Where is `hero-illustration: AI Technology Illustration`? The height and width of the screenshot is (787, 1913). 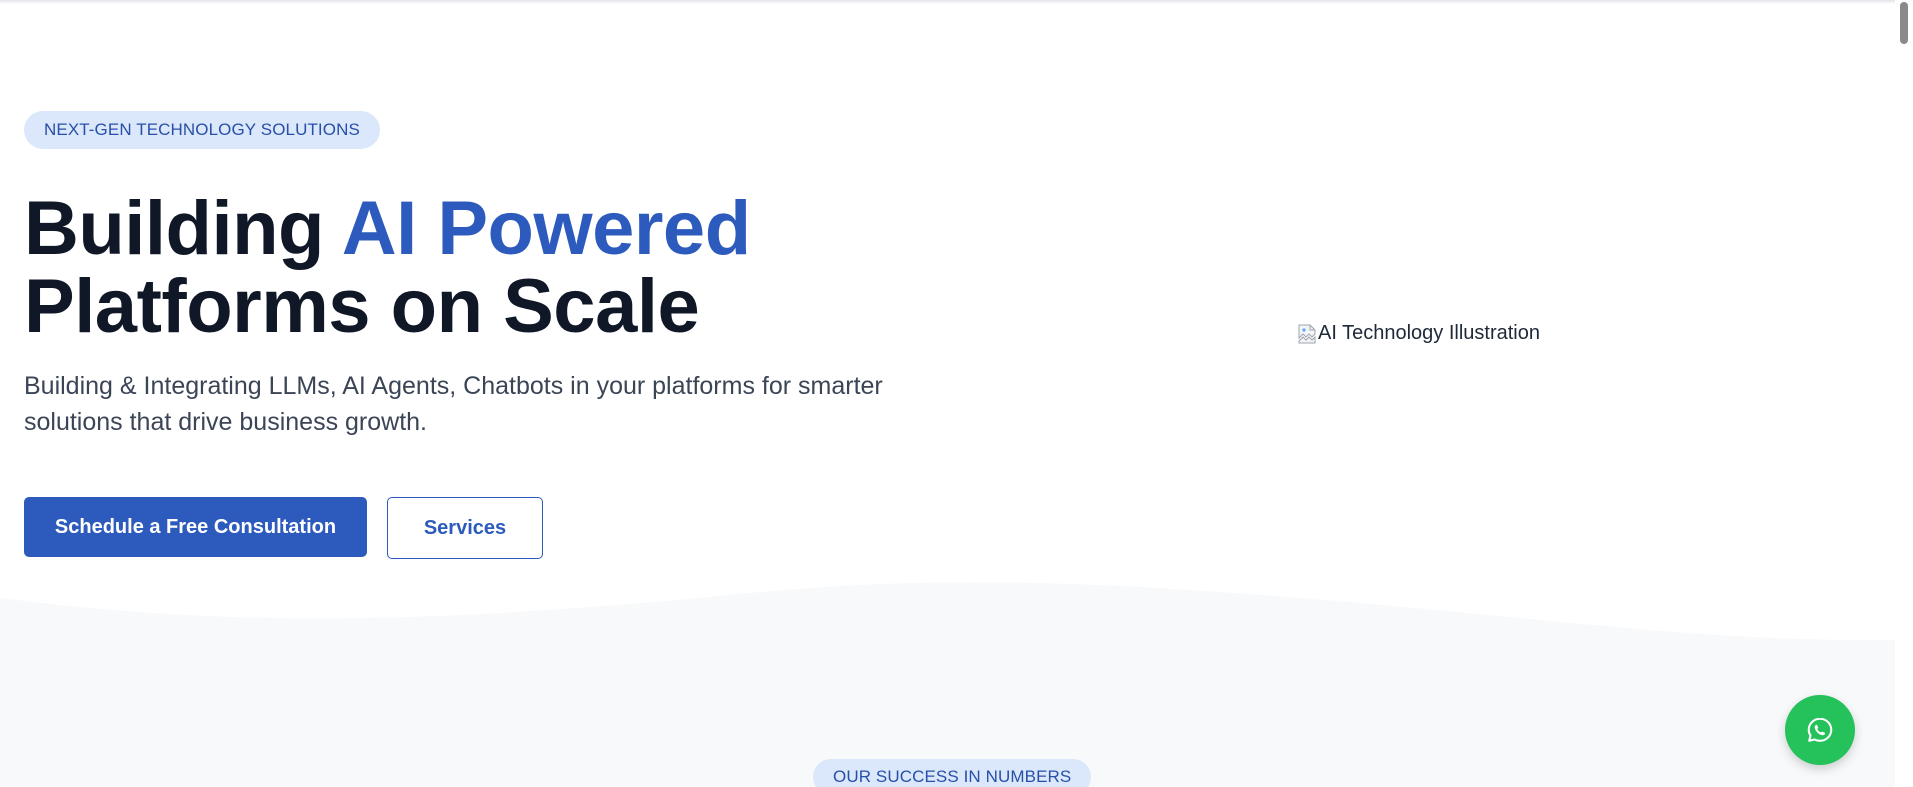 hero-illustration: AI Technology Illustration is located at coordinates (1419, 333).